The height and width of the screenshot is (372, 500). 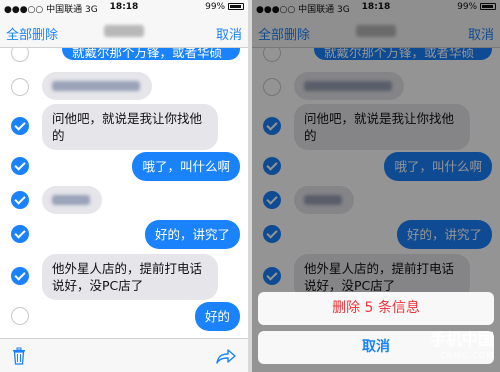 What do you see at coordinates (124, 8) in the screenshot?
I see `status-bar: ●●●○○ 中国联通 3G 18:18 99%` at bounding box center [124, 8].